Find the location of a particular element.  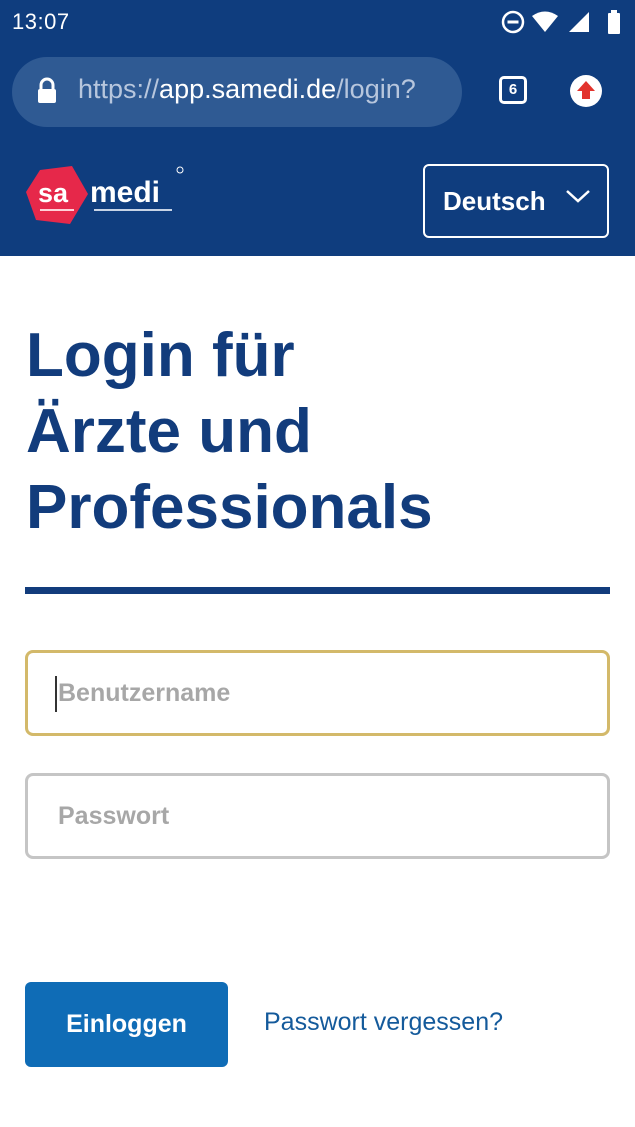

url-scheme: https:// is located at coordinates (119, 89).